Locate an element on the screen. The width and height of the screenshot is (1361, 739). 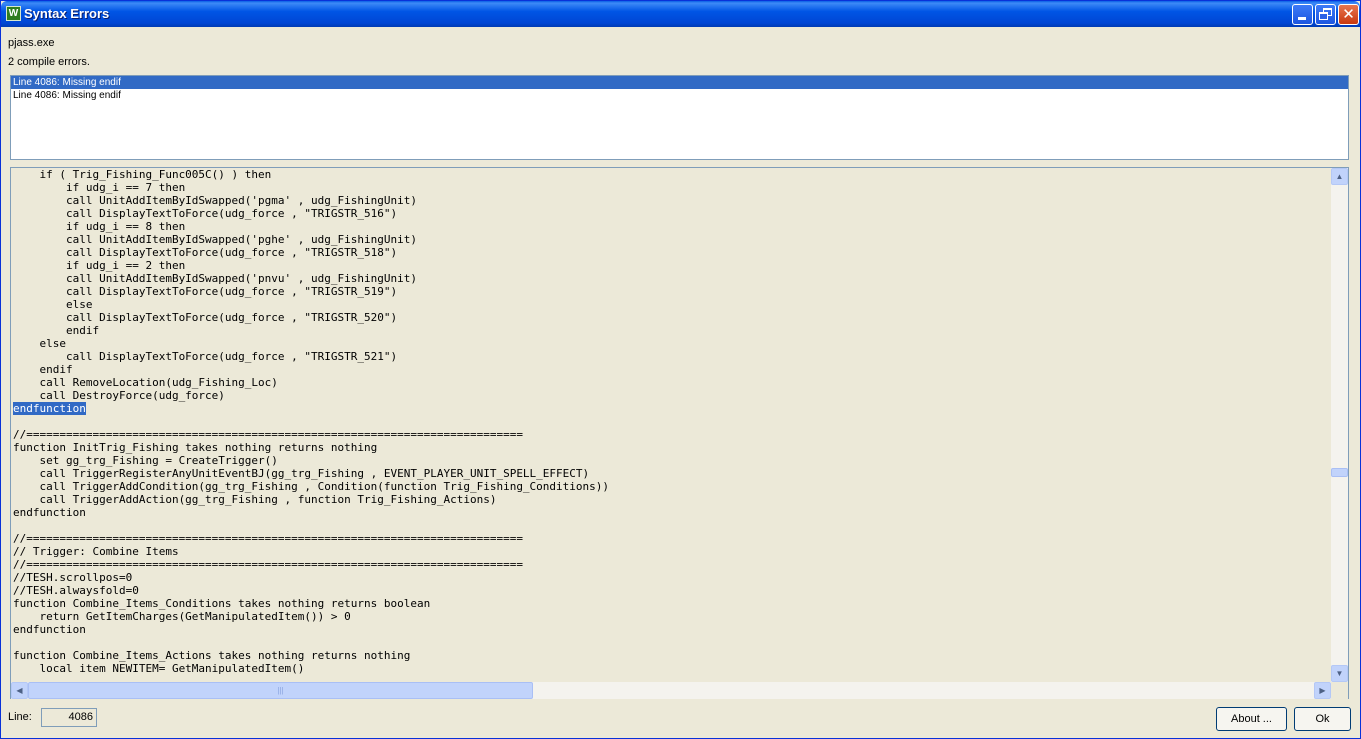
error-count-label: 2 compile errors. is located at coordinates (49, 62).